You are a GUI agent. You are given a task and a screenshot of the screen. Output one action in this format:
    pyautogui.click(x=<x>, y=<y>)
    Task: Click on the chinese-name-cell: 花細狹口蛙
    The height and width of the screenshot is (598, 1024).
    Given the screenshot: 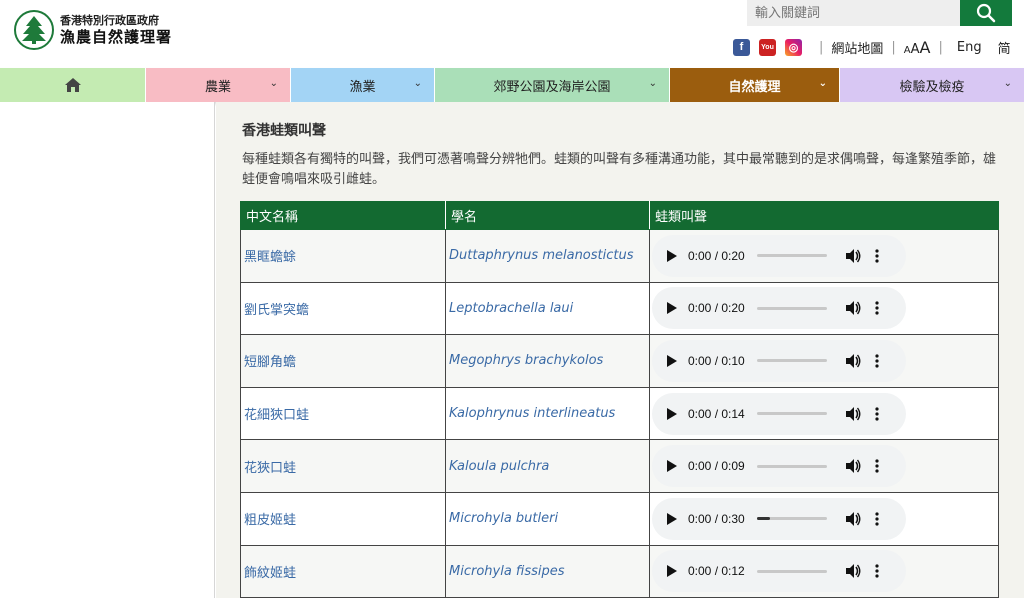 What is the action you would take?
    pyautogui.click(x=343, y=413)
    